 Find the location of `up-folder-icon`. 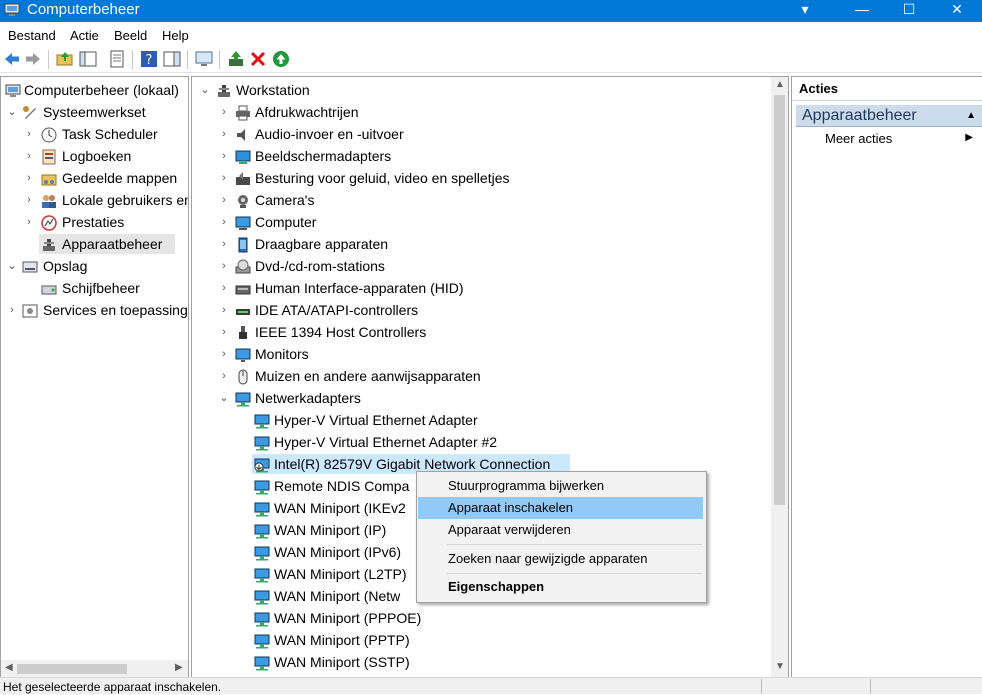

up-folder-icon is located at coordinates (65, 59).